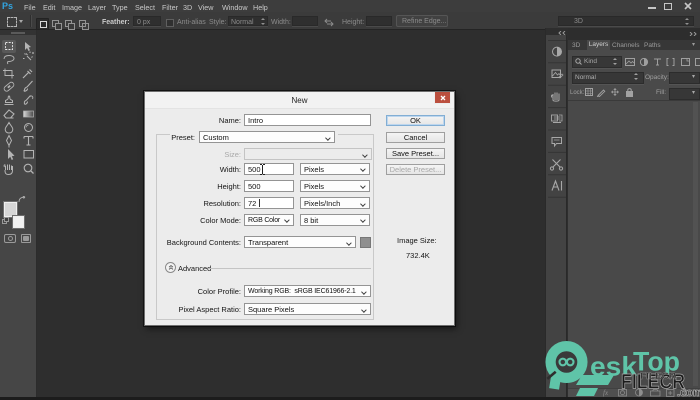  Describe the element at coordinates (688, 393) in the screenshot. I see `svg-text: .com` at that location.